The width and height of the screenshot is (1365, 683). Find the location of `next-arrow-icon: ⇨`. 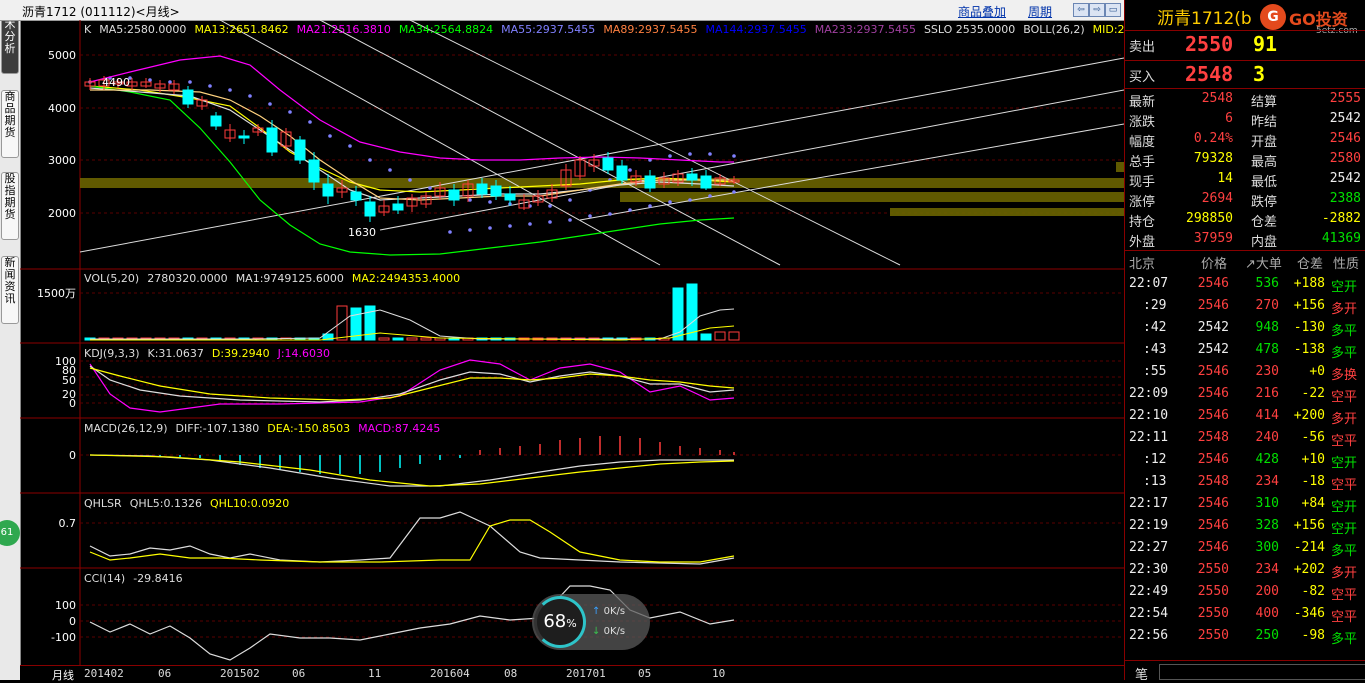

next-arrow-icon: ⇨ is located at coordinates (1097, 10).